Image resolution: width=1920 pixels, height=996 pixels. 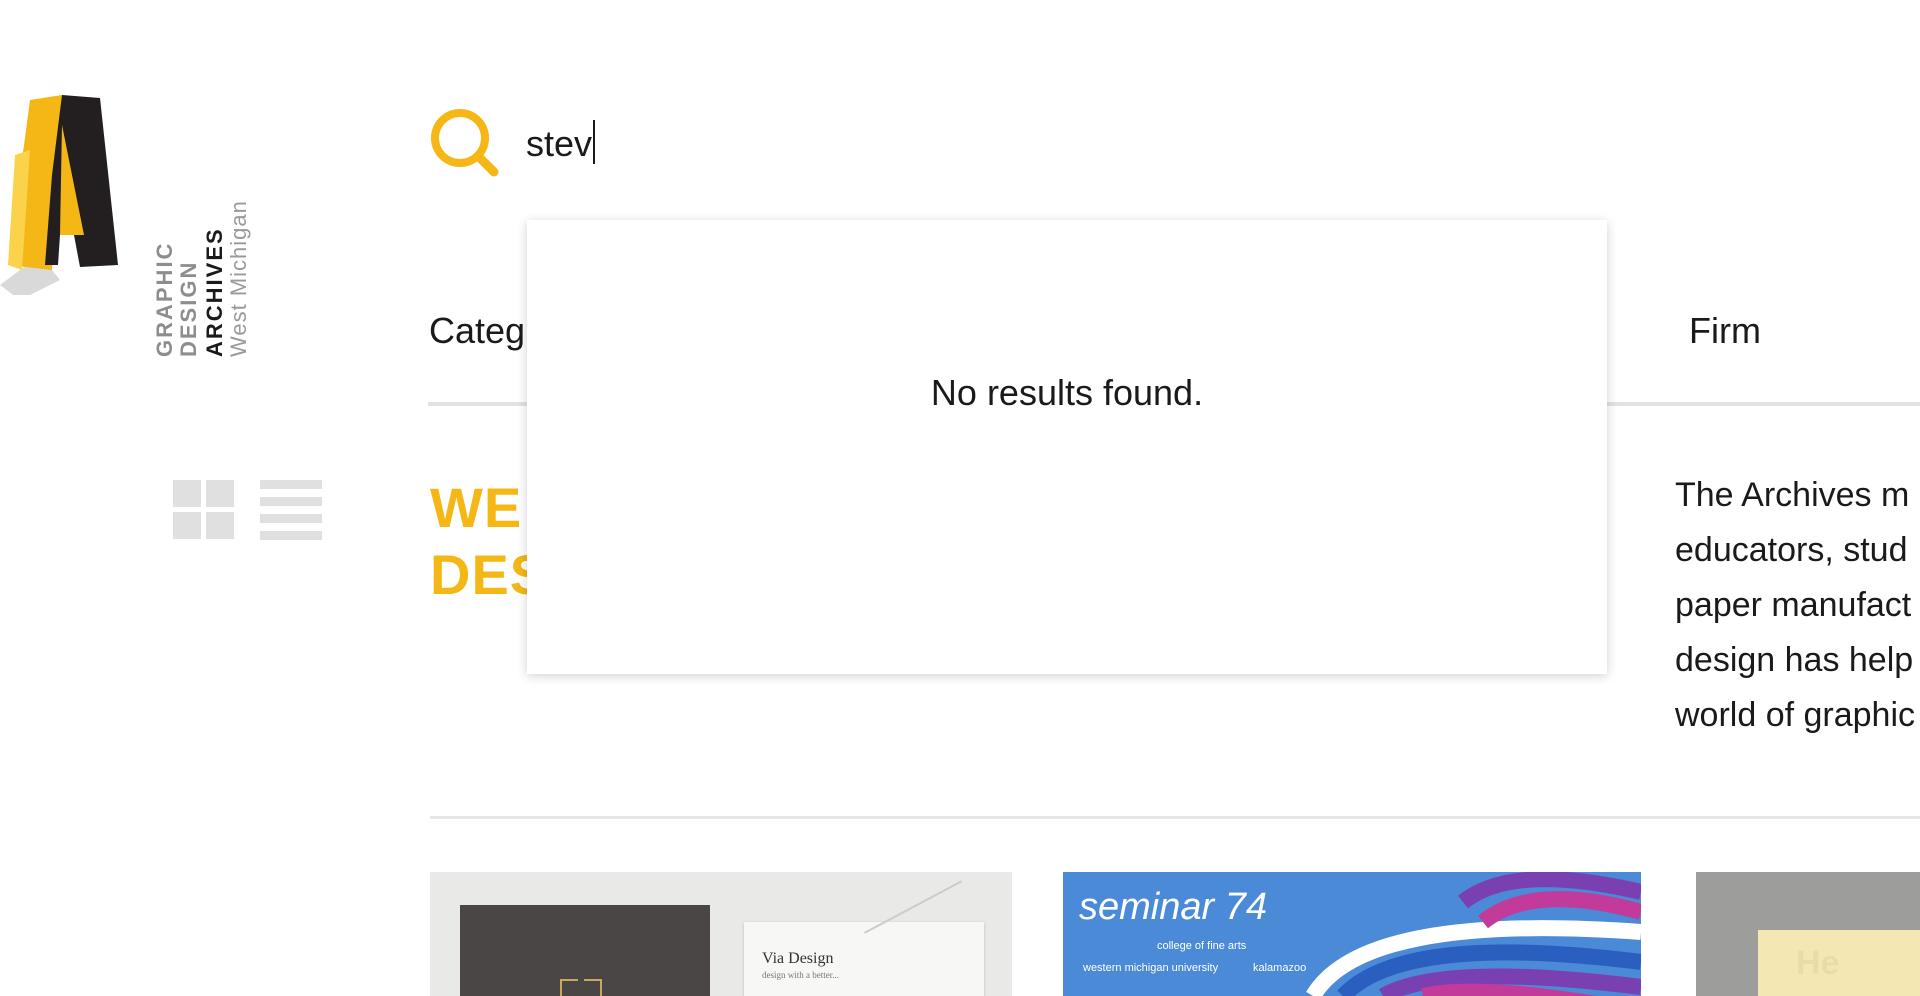 I want to click on nav-category: Categ, so click(x=477, y=331).